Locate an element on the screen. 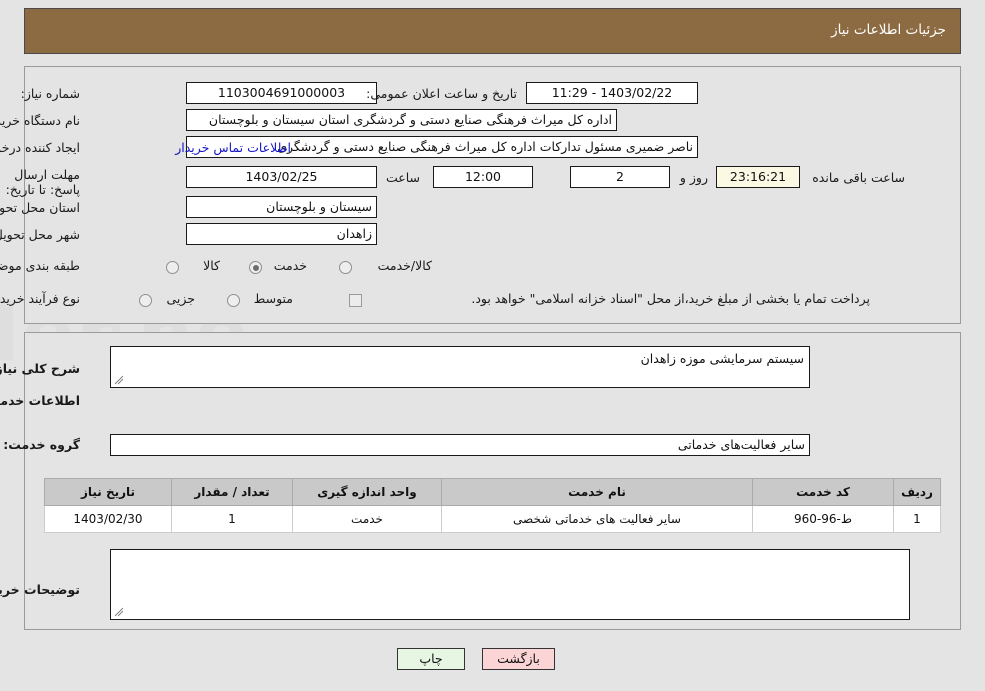 The height and width of the screenshot is (691, 985). category-radio-khedmat is located at coordinates (255, 267).